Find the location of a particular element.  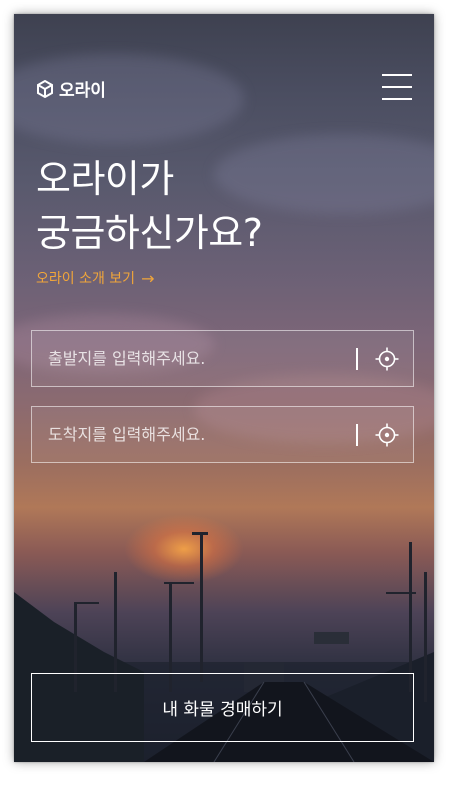

arrow-right-icon: → is located at coordinates (148, 278).